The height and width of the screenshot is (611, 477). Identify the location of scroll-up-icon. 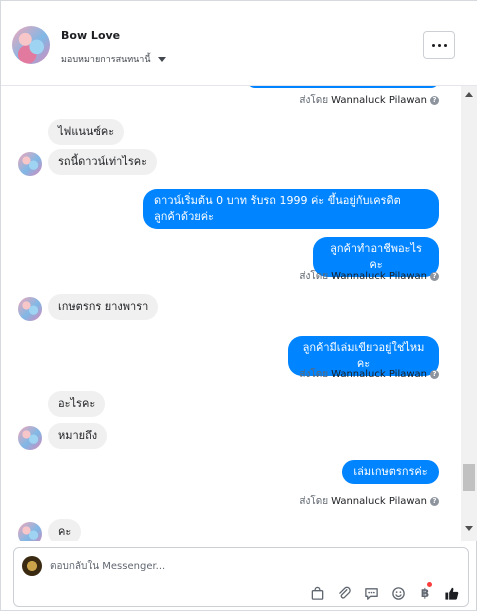
(469, 94).